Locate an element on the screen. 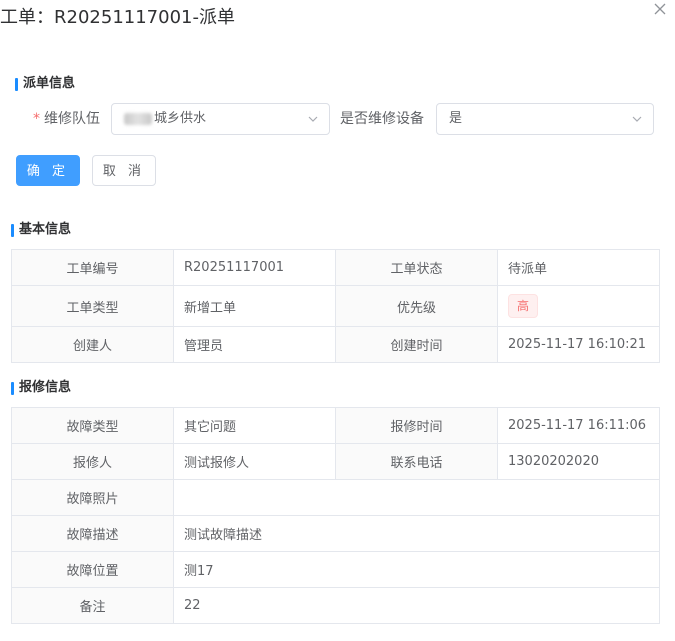  field-key: 工单类型 is located at coordinates (92, 306).